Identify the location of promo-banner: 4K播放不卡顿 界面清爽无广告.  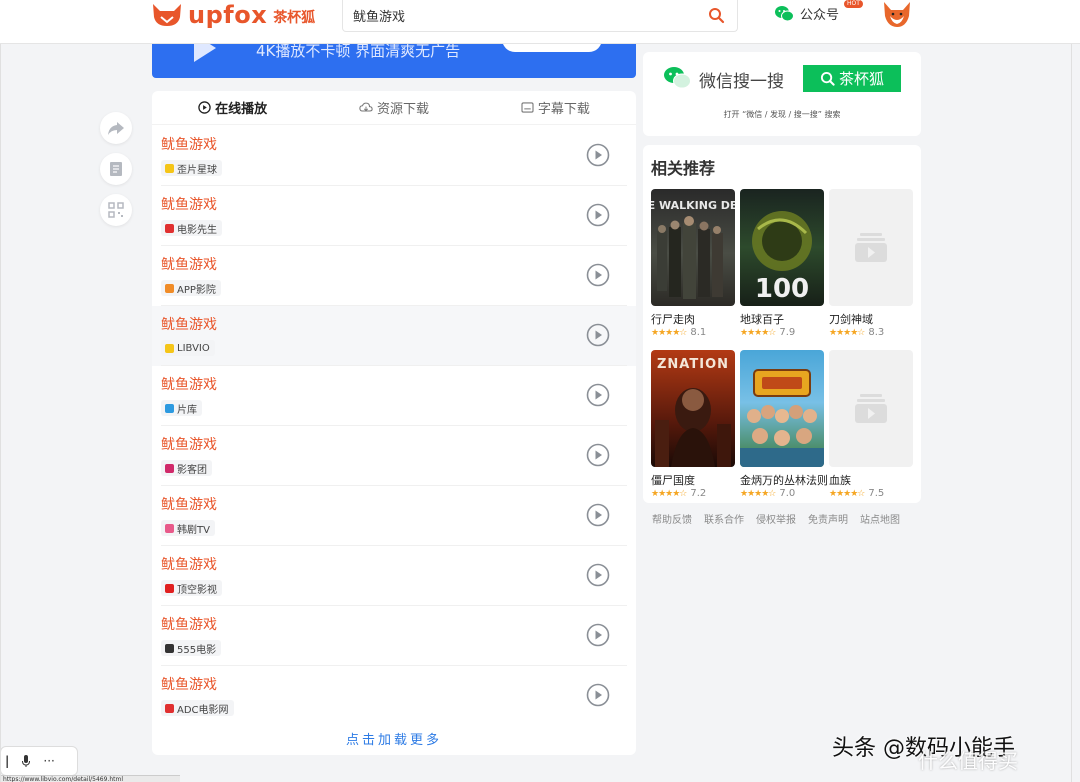
(394, 61).